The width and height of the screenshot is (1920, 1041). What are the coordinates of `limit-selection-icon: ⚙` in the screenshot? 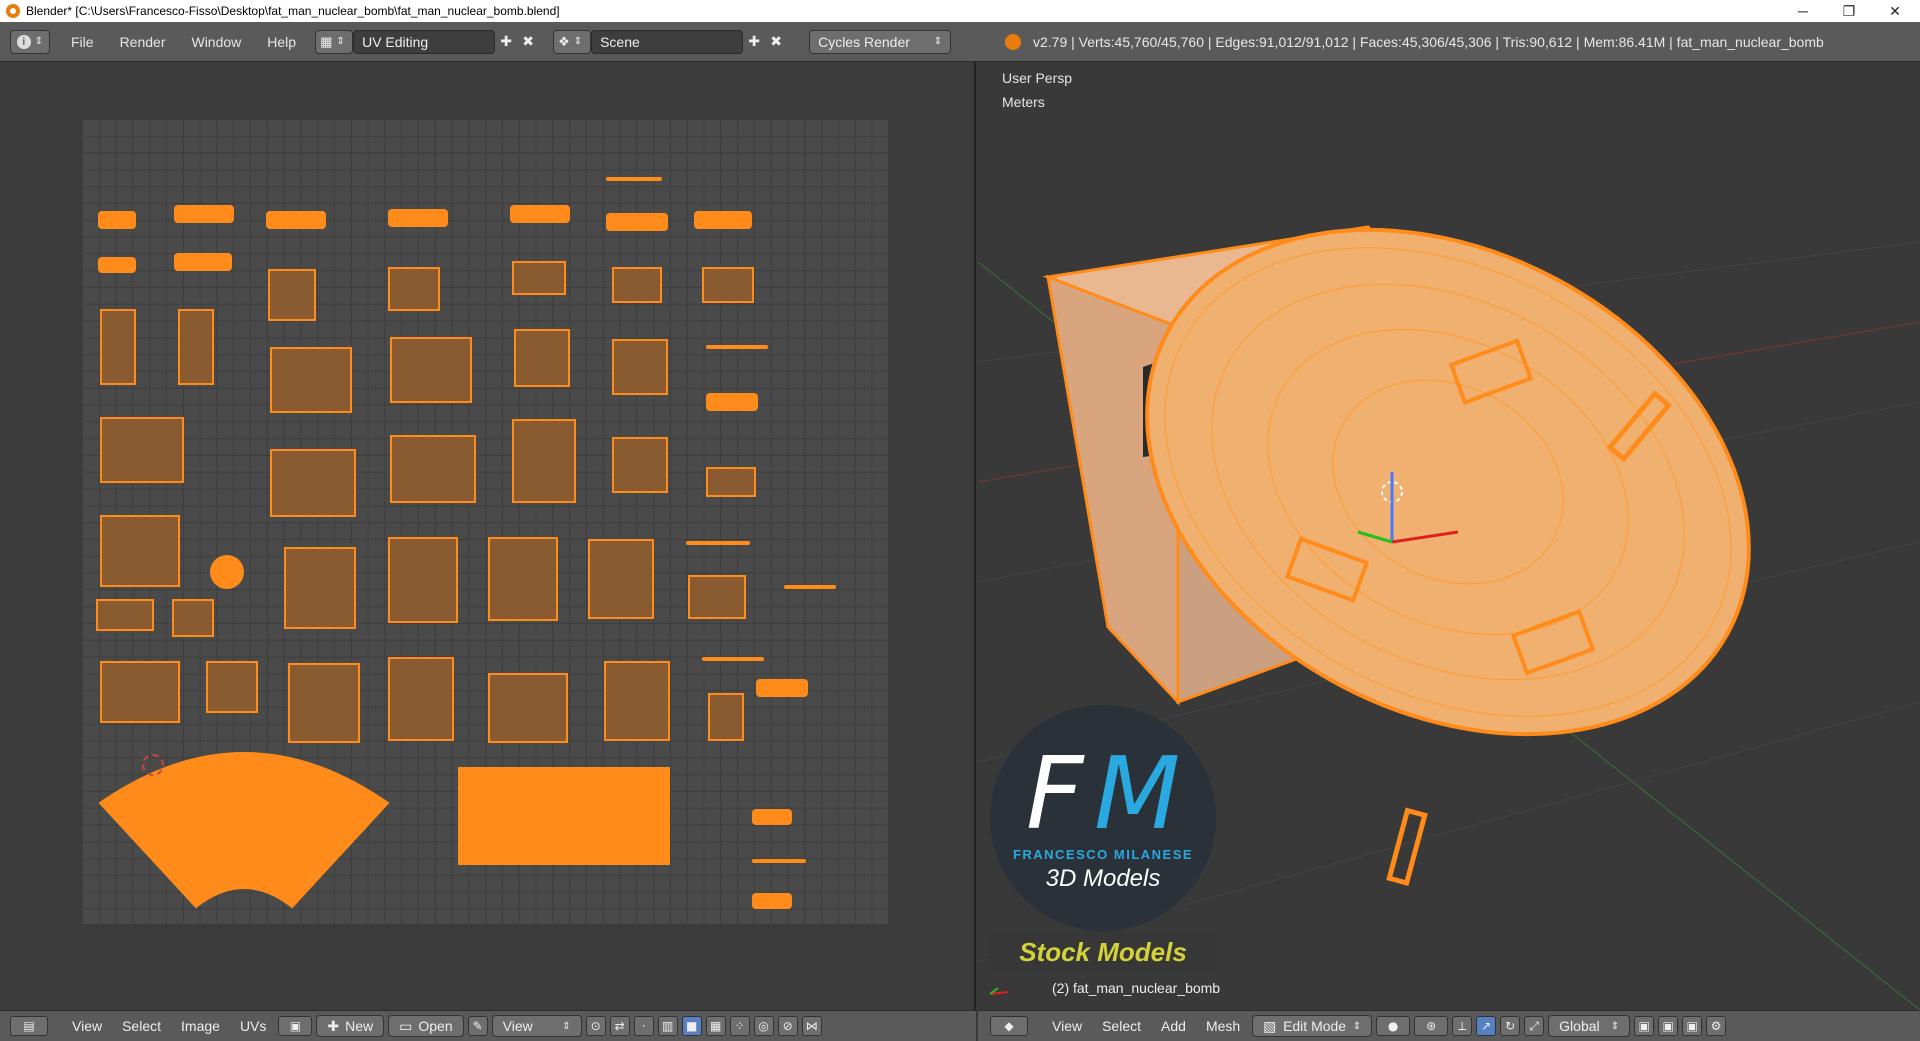 It's located at (1716, 1026).